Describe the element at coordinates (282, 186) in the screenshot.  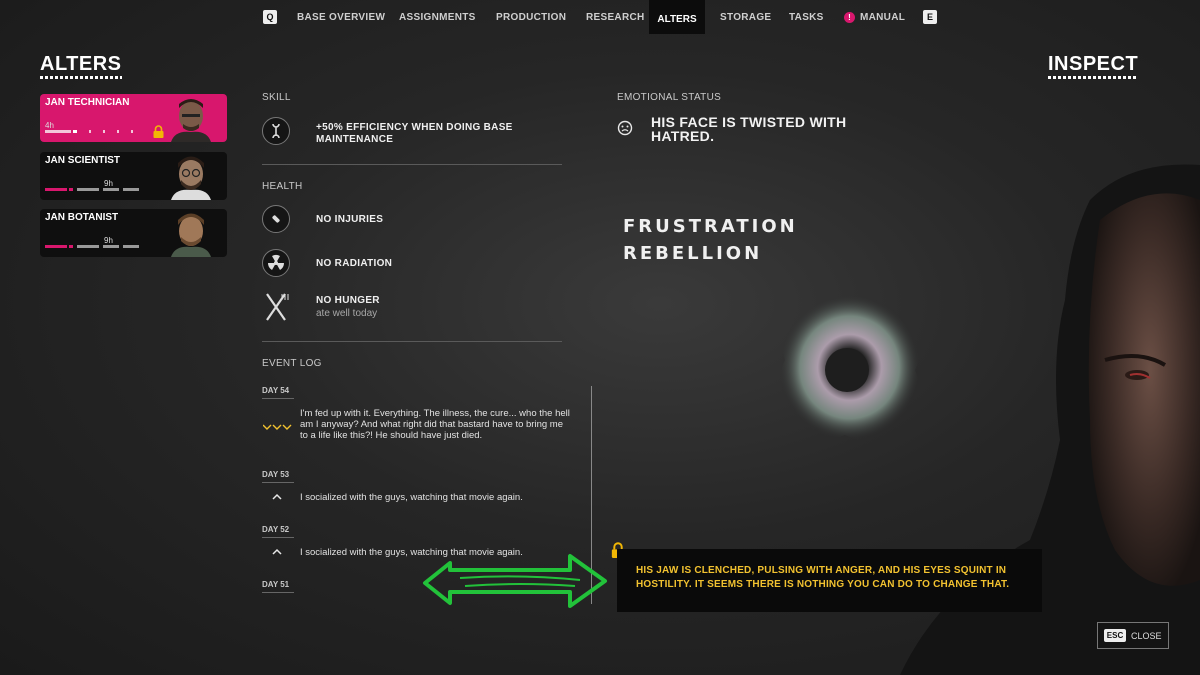
I see `health-label: HEALTH` at that location.